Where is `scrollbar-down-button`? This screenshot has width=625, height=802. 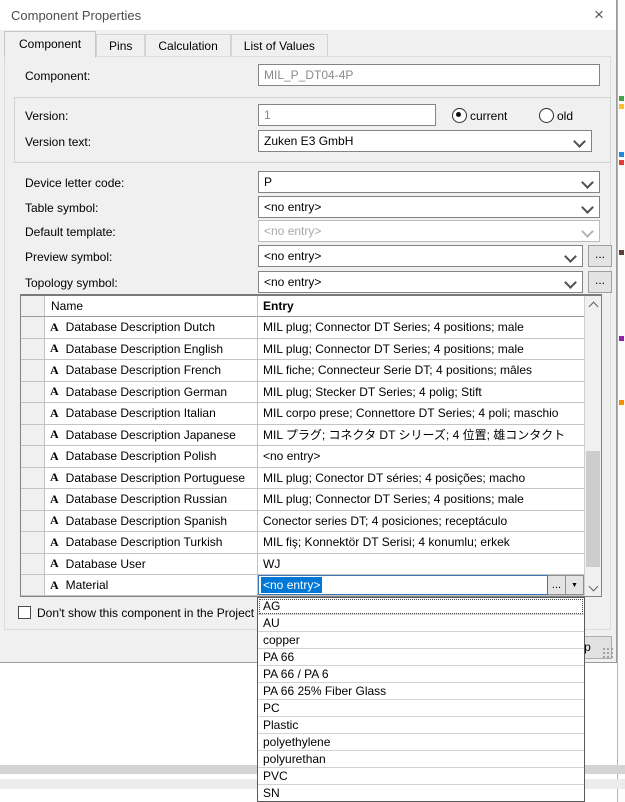
scrollbar-down-button is located at coordinates (593, 587).